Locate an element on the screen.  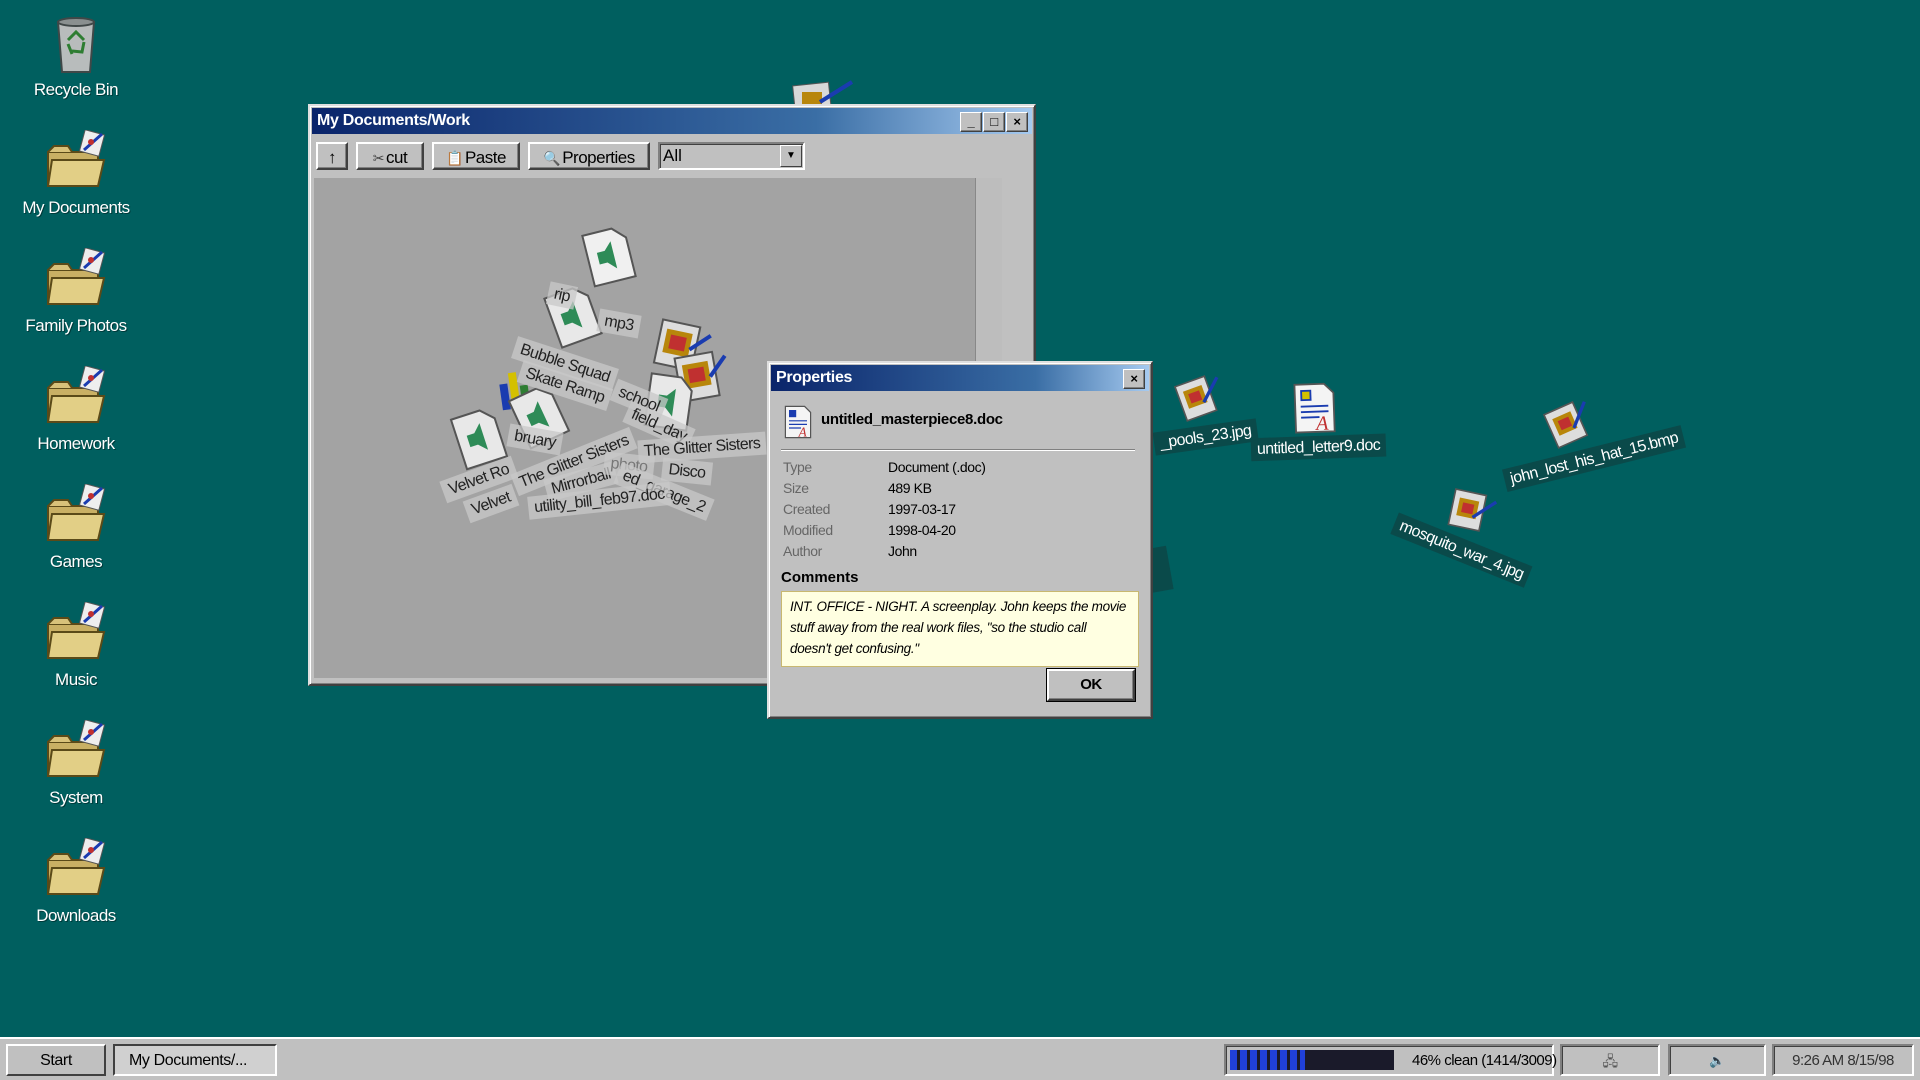
property-key: Type is located at coordinates (797, 467).